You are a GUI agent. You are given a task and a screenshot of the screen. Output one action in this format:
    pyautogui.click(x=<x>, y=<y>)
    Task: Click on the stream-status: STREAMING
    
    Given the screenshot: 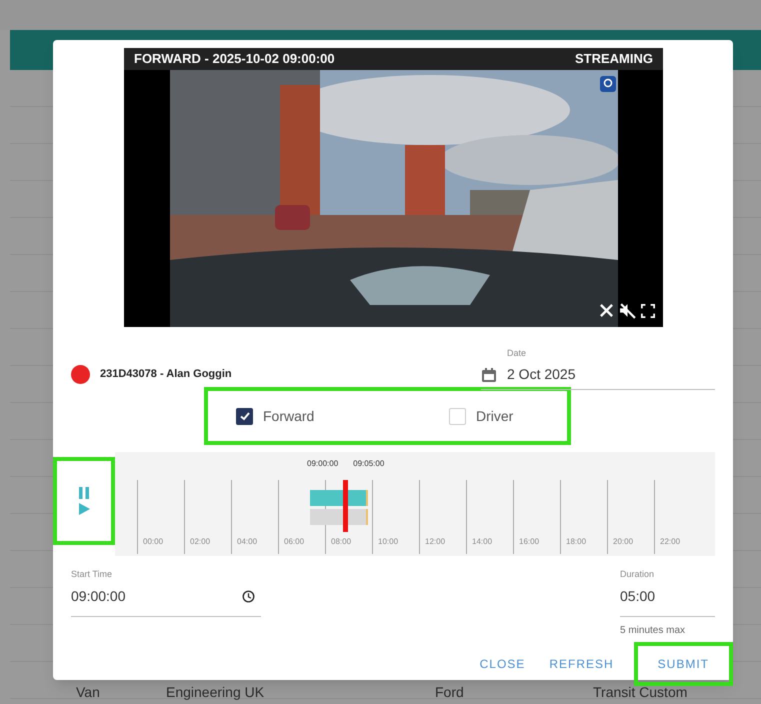 What is the action you would take?
    pyautogui.click(x=614, y=59)
    